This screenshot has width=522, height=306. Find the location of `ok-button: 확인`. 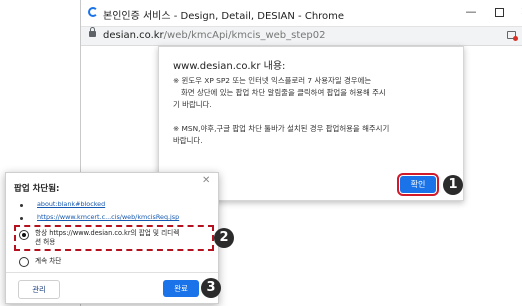

ok-button: 확인 is located at coordinates (418, 184).